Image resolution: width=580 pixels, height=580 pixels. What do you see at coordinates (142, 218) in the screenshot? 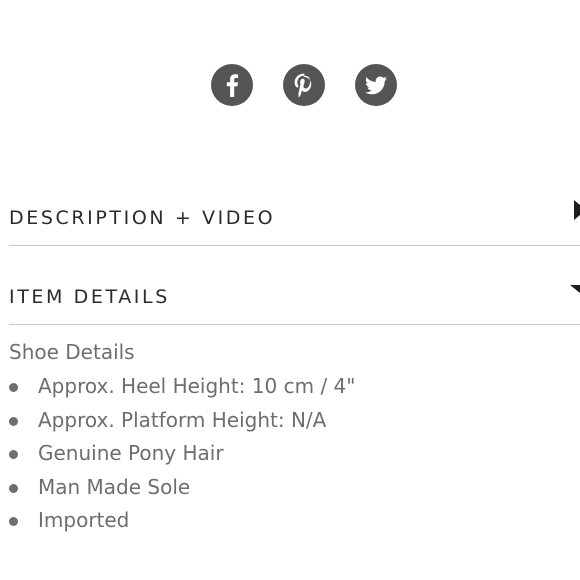
I see `accordion-title-description: DESCRIPTION + VIDEO` at bounding box center [142, 218].